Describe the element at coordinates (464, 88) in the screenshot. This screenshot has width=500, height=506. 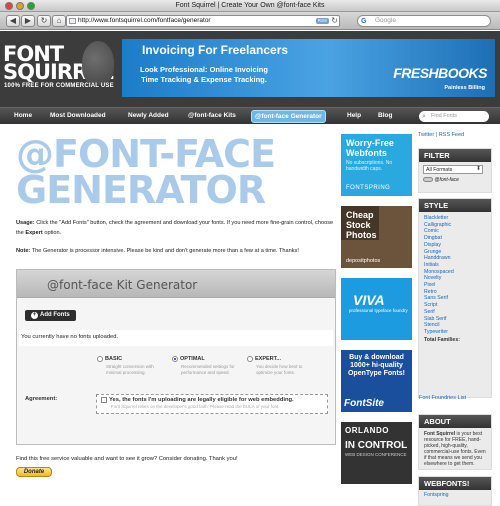
I see `ad-brand-sub: Painless Billing` at that location.